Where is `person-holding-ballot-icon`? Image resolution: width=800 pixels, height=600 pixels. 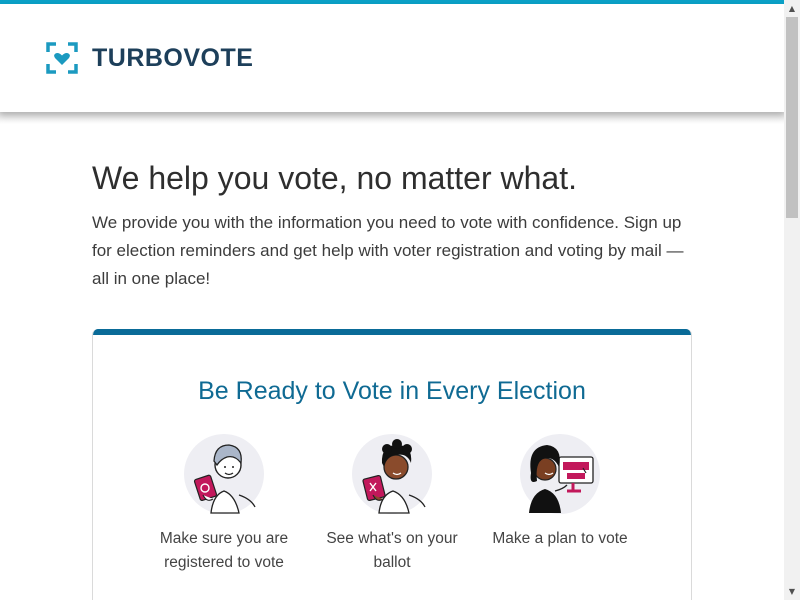 person-holding-ballot-icon is located at coordinates (392, 474).